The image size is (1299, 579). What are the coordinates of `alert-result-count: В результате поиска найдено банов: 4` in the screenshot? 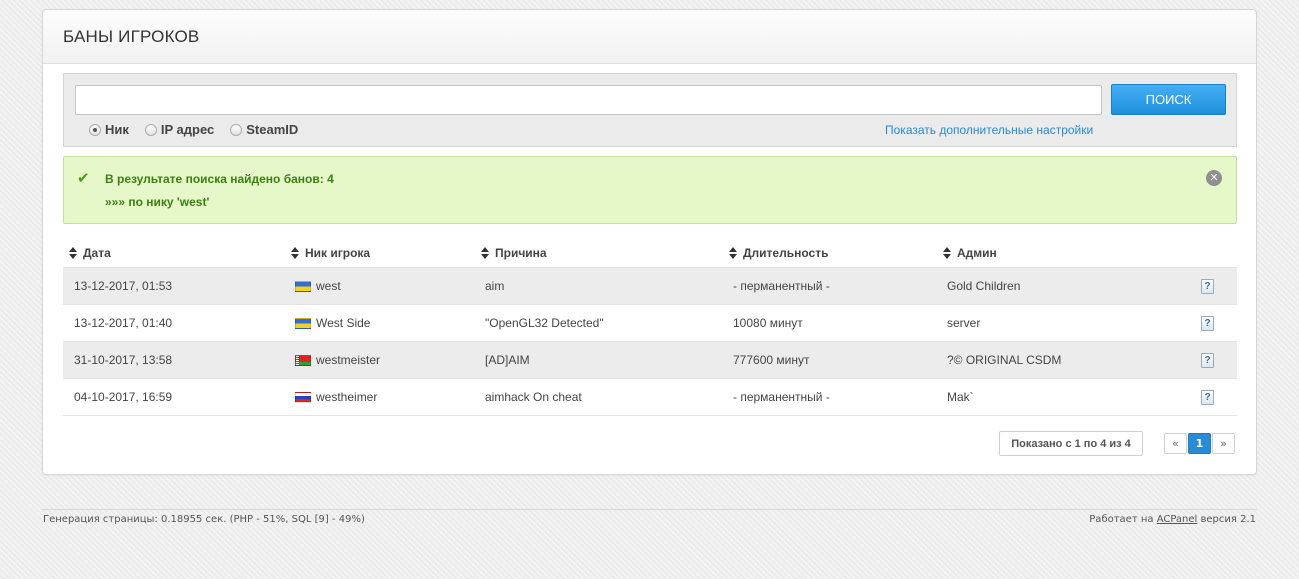 It's located at (219, 179).